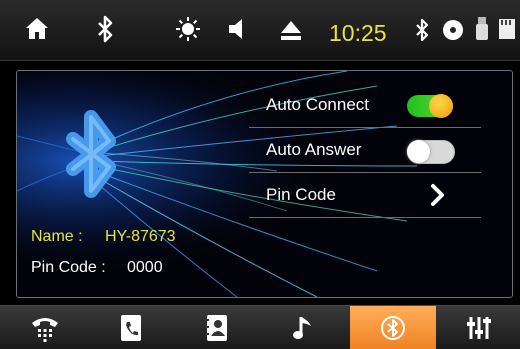  Describe the element at coordinates (291, 30) in the screenshot. I see `eject-icon` at that location.